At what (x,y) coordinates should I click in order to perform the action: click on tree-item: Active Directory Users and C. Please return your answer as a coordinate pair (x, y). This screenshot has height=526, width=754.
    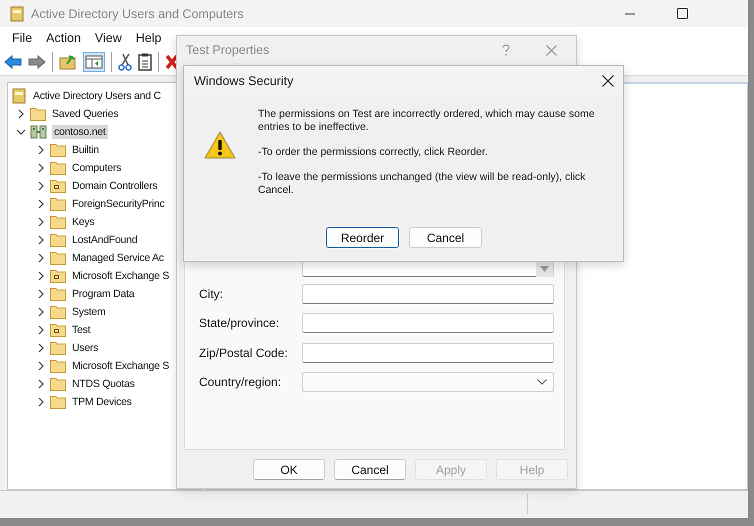
    Looking at the image, I should click on (97, 96).